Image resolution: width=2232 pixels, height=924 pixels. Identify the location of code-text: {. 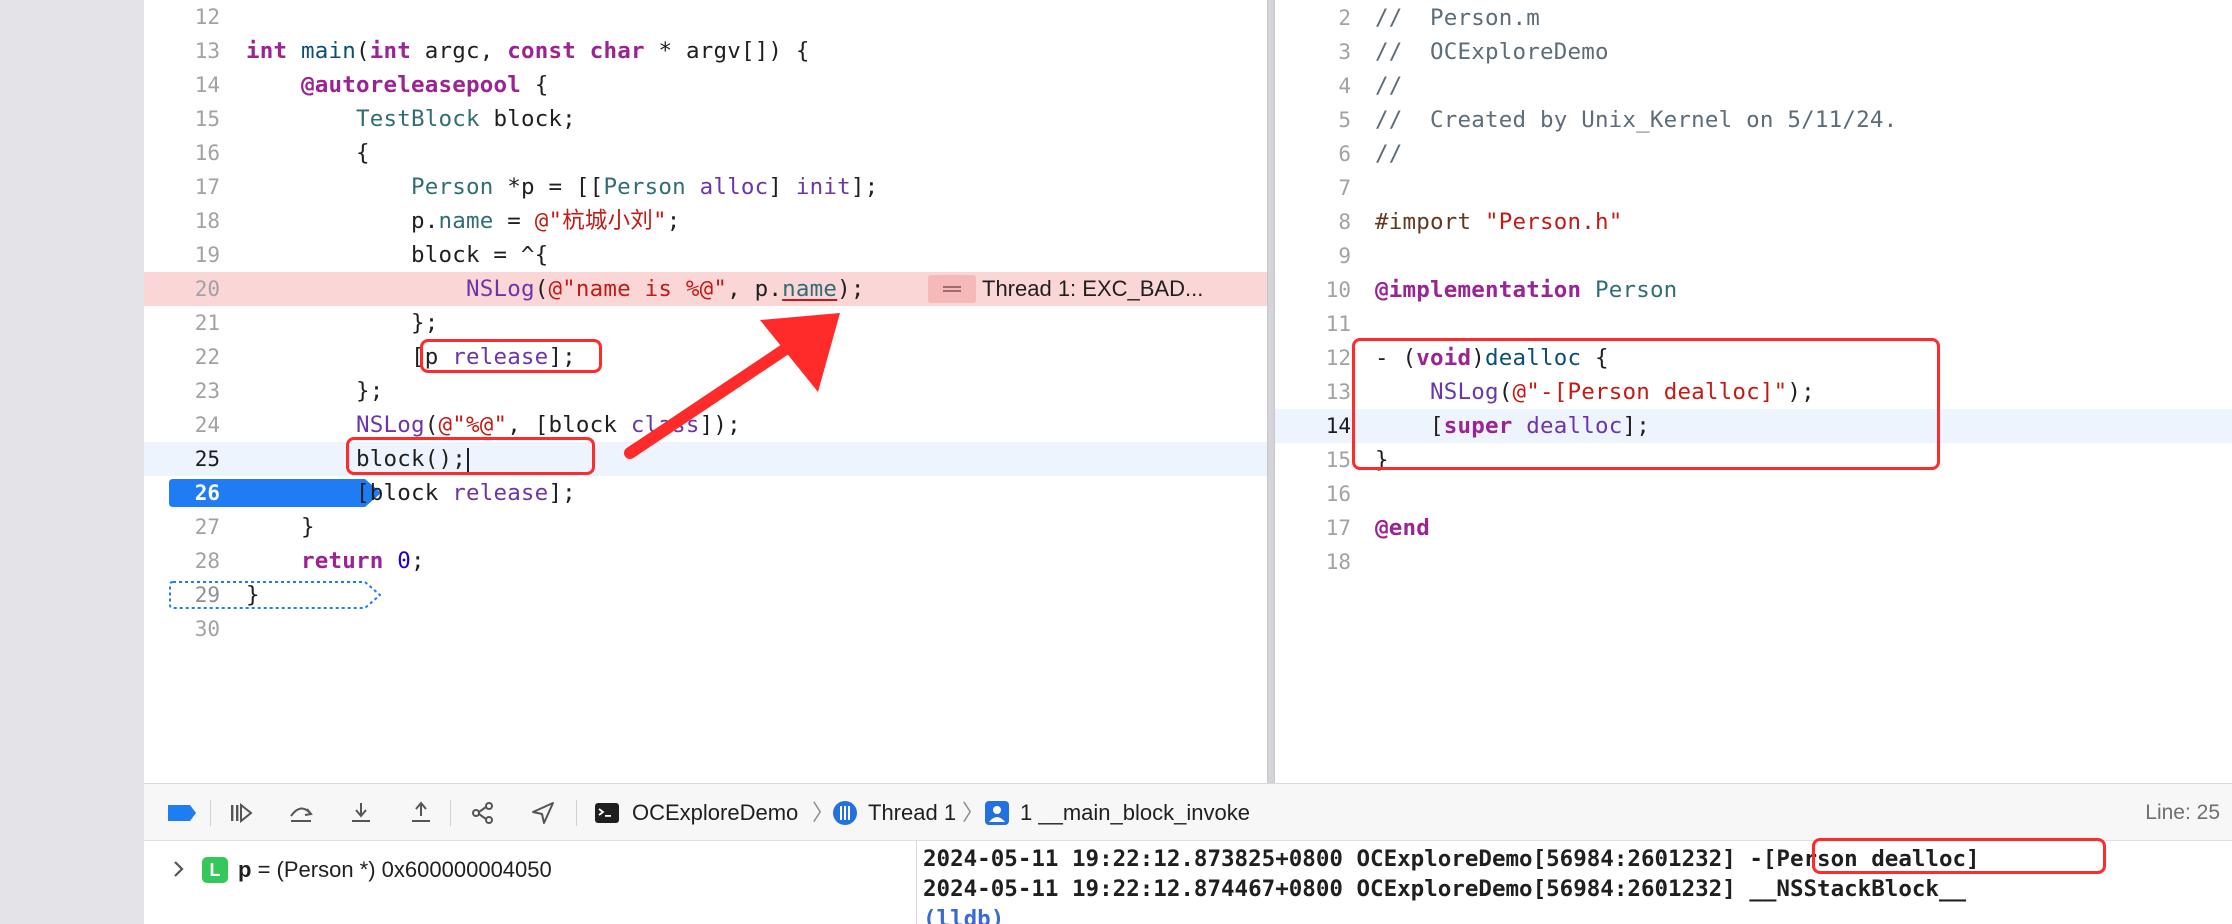
(308, 153).